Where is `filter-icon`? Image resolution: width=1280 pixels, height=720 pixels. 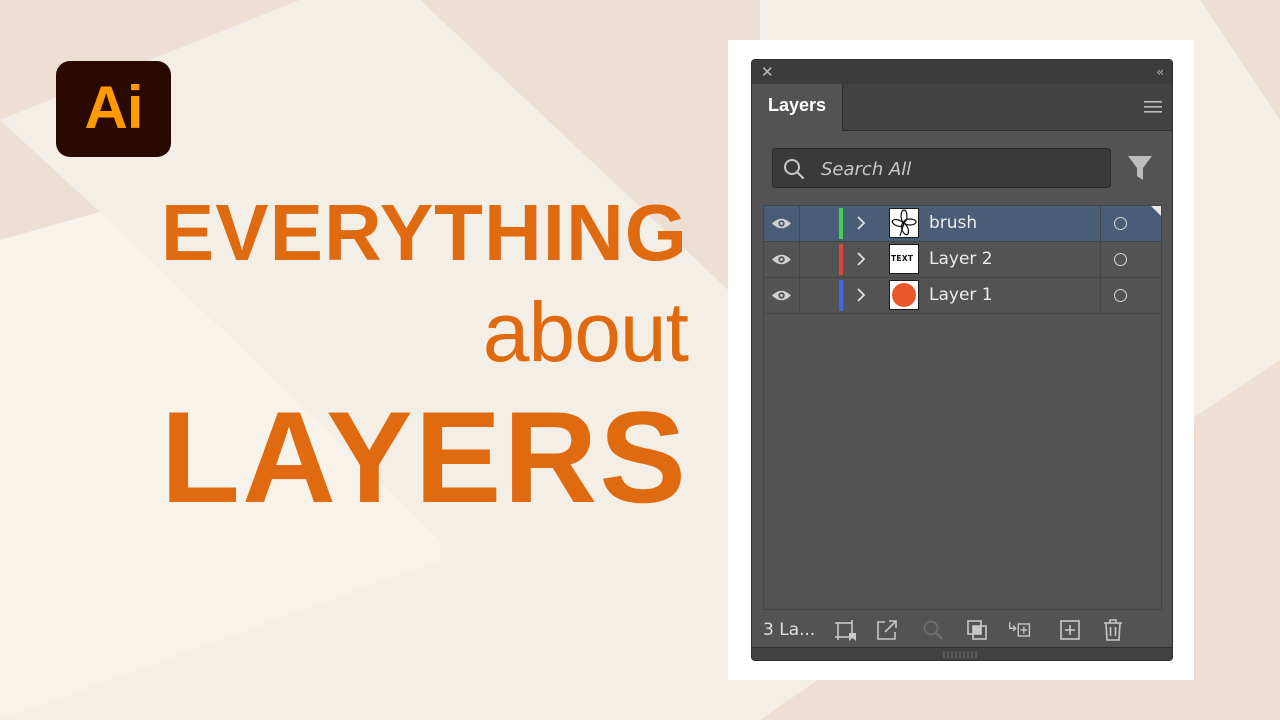 filter-icon is located at coordinates (1140, 168).